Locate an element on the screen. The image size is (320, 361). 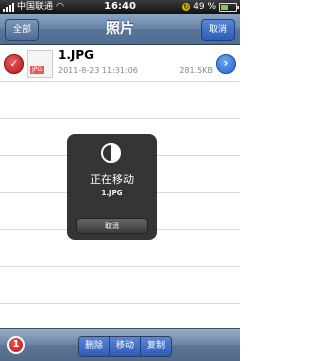
file-type-tag: JPG is located at coordinates (37, 70).